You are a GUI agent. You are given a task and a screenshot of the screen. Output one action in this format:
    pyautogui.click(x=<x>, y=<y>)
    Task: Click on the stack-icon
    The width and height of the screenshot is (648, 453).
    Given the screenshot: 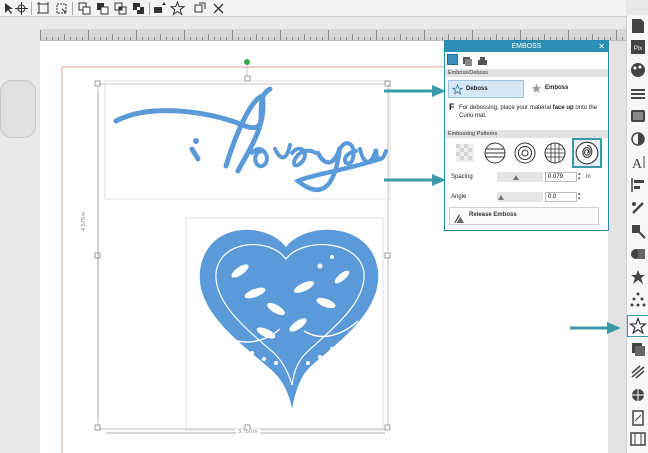 What is the action you would take?
    pyautogui.click(x=160, y=8)
    